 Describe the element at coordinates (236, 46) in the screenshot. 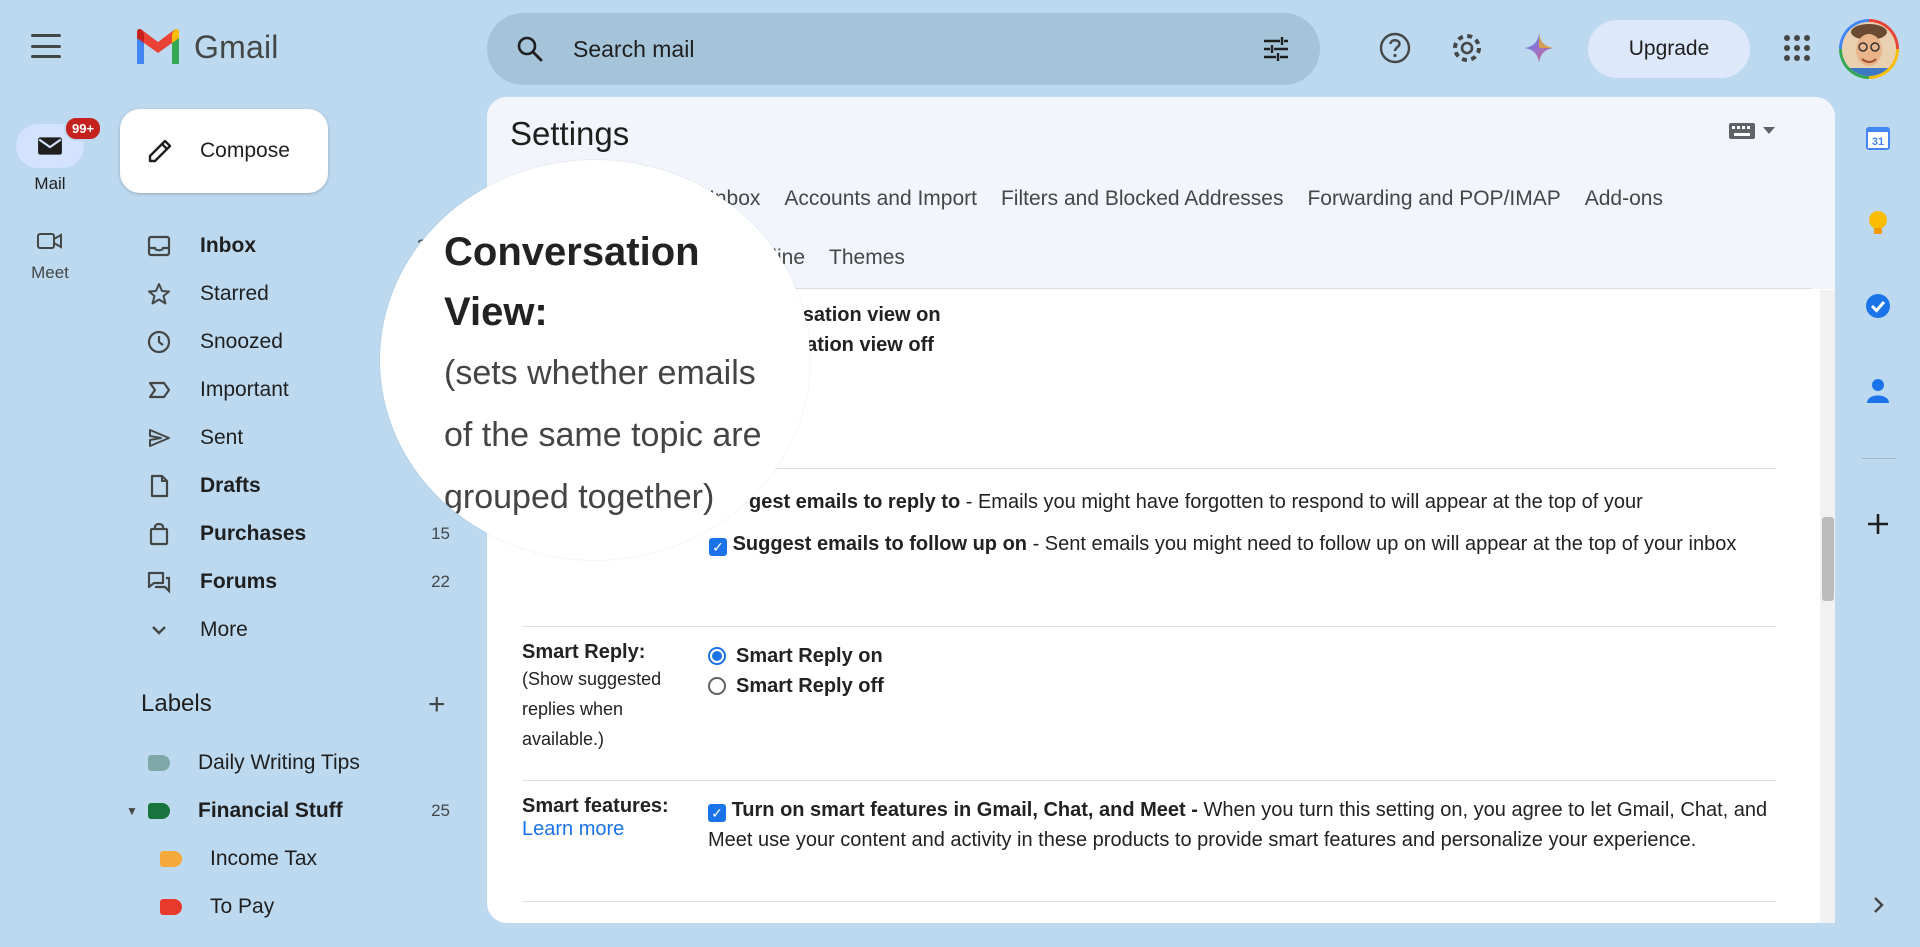

I see `gmail-wordmark: Gmail` at that location.